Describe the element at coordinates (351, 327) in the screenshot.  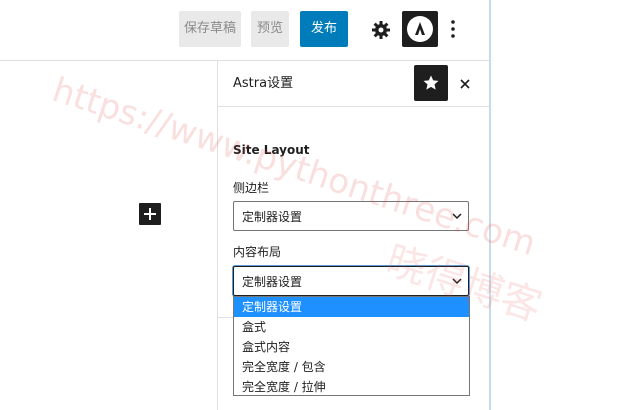
I see `dropdown-option: 盒式` at that location.